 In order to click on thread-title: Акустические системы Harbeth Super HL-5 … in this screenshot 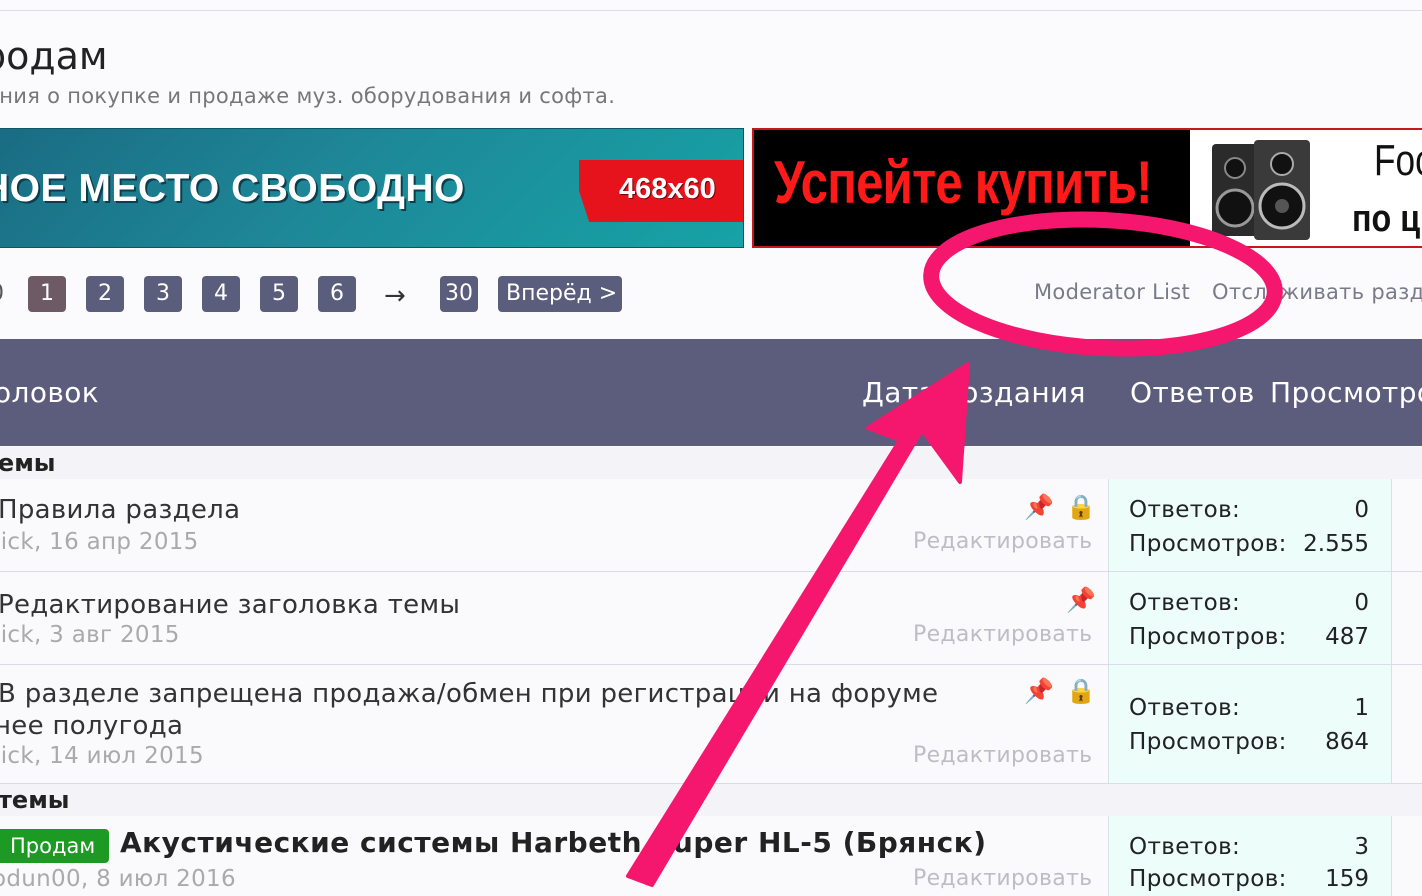, I will do `click(553, 842)`.